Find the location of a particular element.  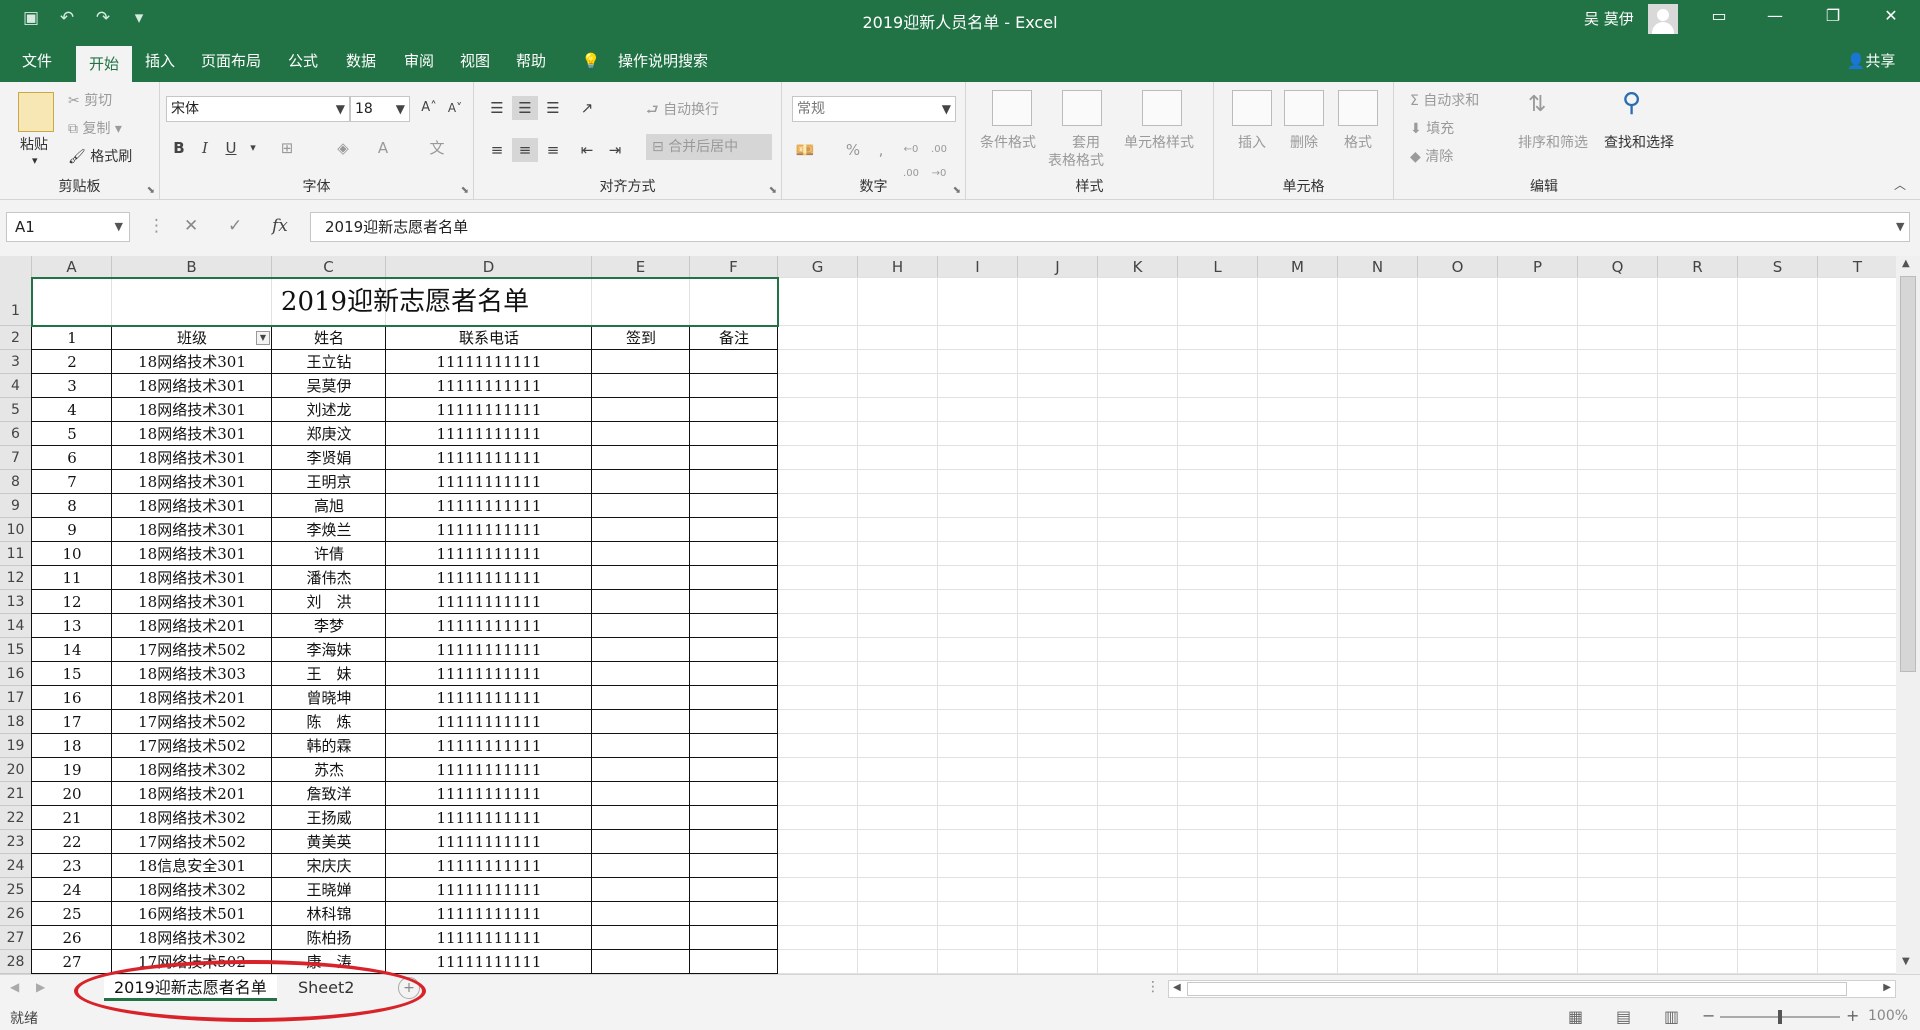

grow-font-button: A˄ is located at coordinates (429, 108).